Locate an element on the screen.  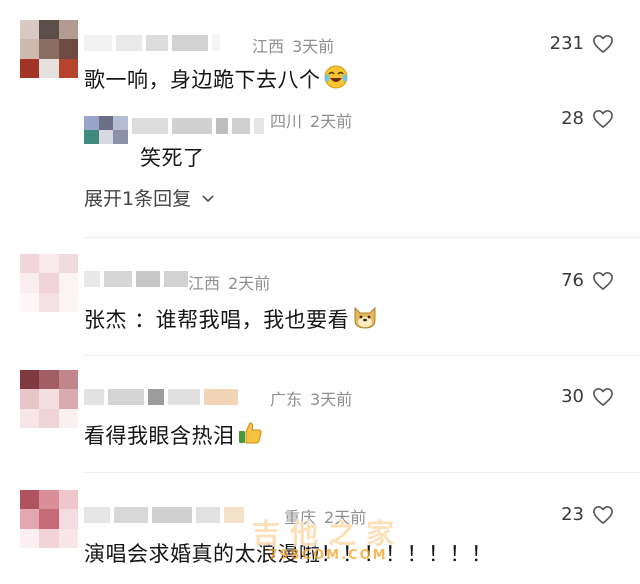
comment-meta: 广东 3天前 is located at coordinates (311, 398).